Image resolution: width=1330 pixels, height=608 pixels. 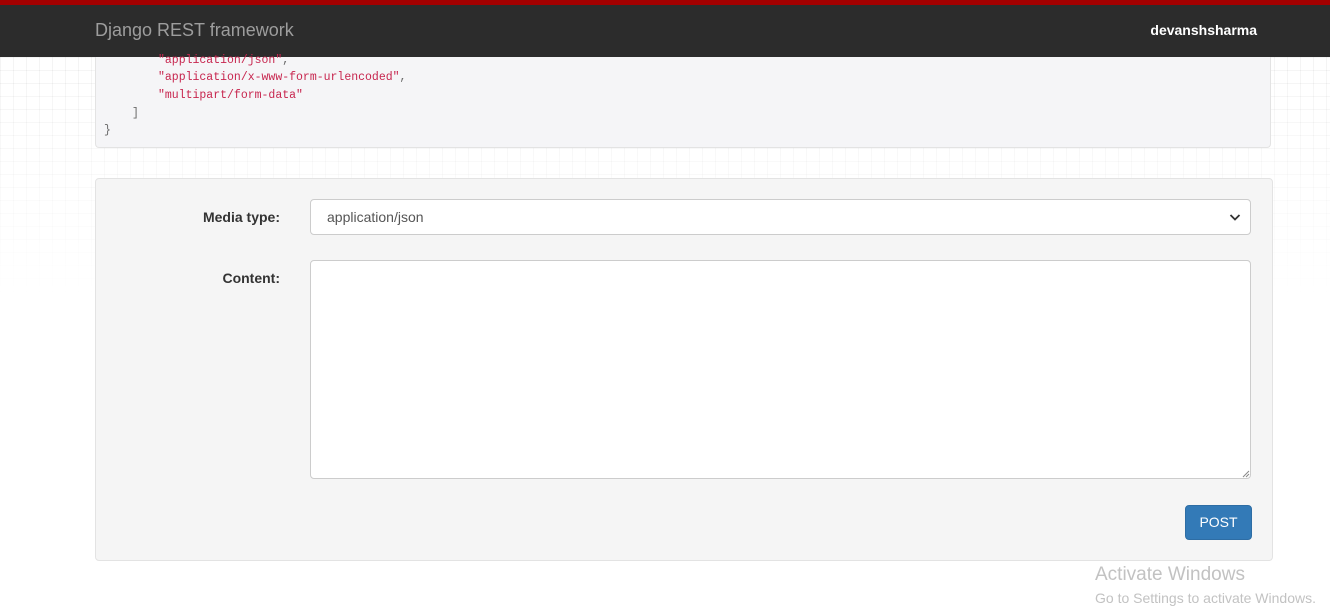 I want to click on code-line: "multipart/form-data", so click(x=230, y=95).